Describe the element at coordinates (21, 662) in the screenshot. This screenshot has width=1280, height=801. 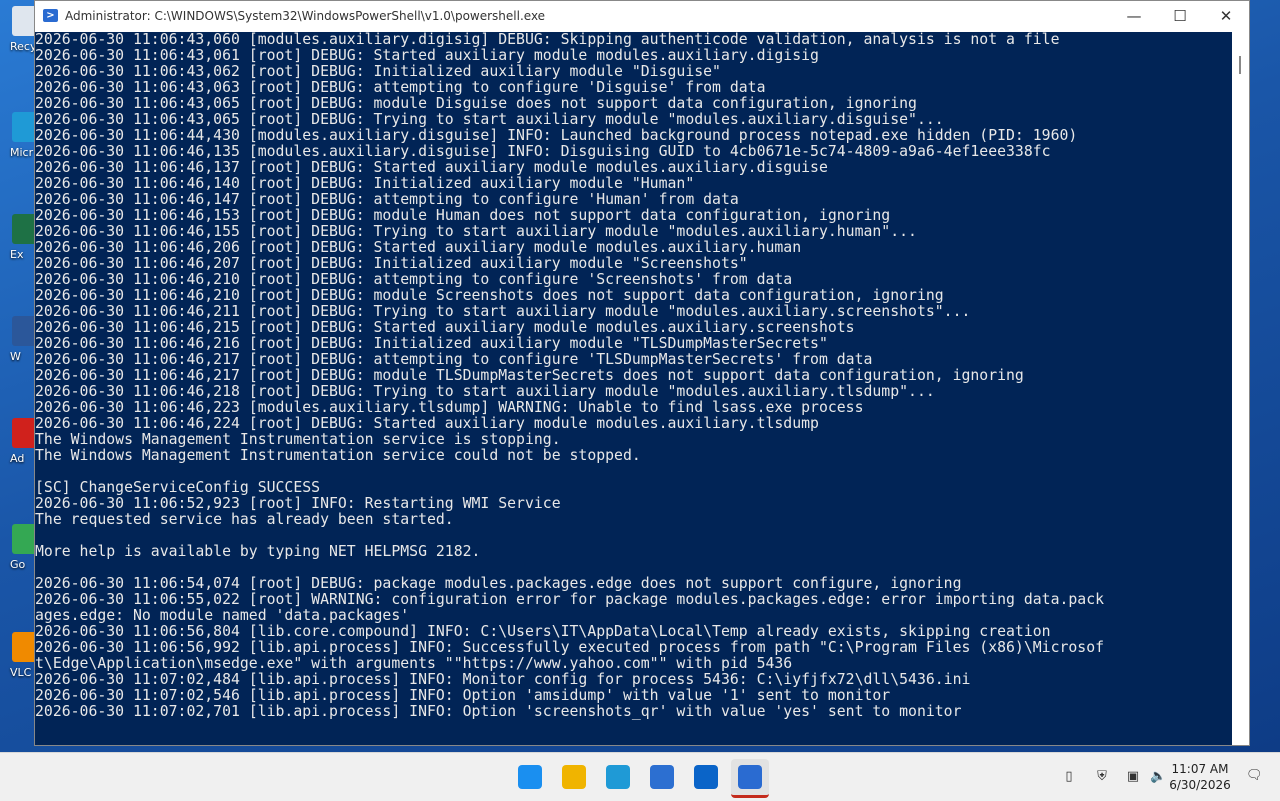
I see `vlc-desktop-icon: VLC` at that location.